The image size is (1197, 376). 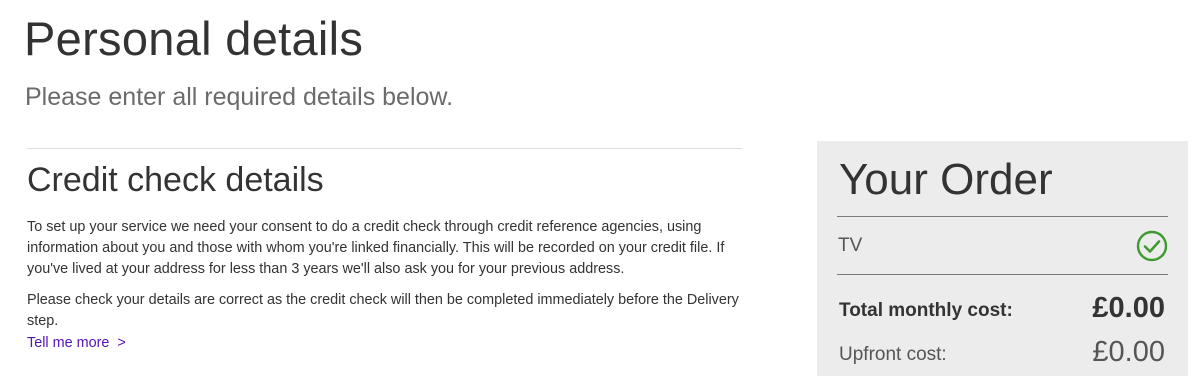 I want to click on section-title: Credit check details, so click(x=175, y=180).